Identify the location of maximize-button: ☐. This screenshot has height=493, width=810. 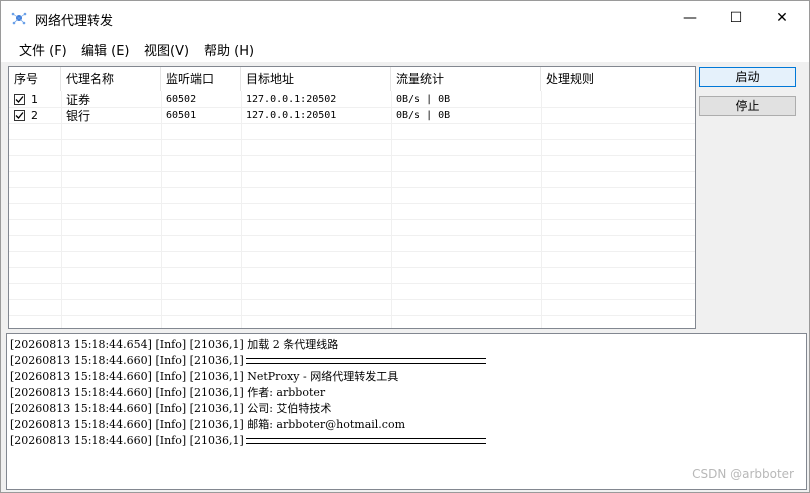
(736, 17).